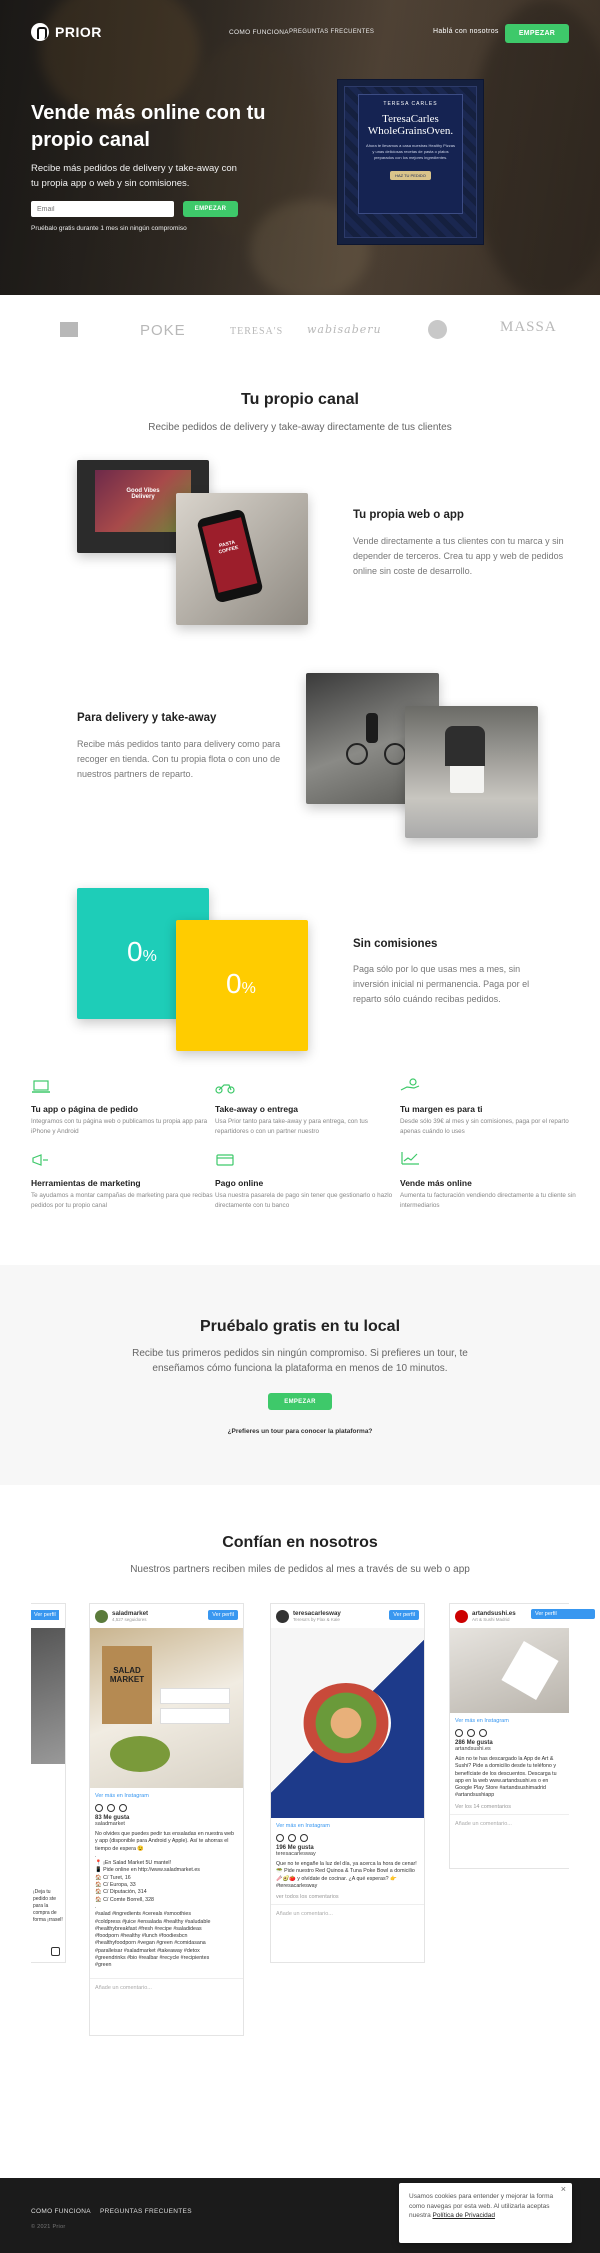 This screenshot has height=2253, width=600. I want to click on nav-como-funciona: COMO FUNCIONA, so click(259, 32).